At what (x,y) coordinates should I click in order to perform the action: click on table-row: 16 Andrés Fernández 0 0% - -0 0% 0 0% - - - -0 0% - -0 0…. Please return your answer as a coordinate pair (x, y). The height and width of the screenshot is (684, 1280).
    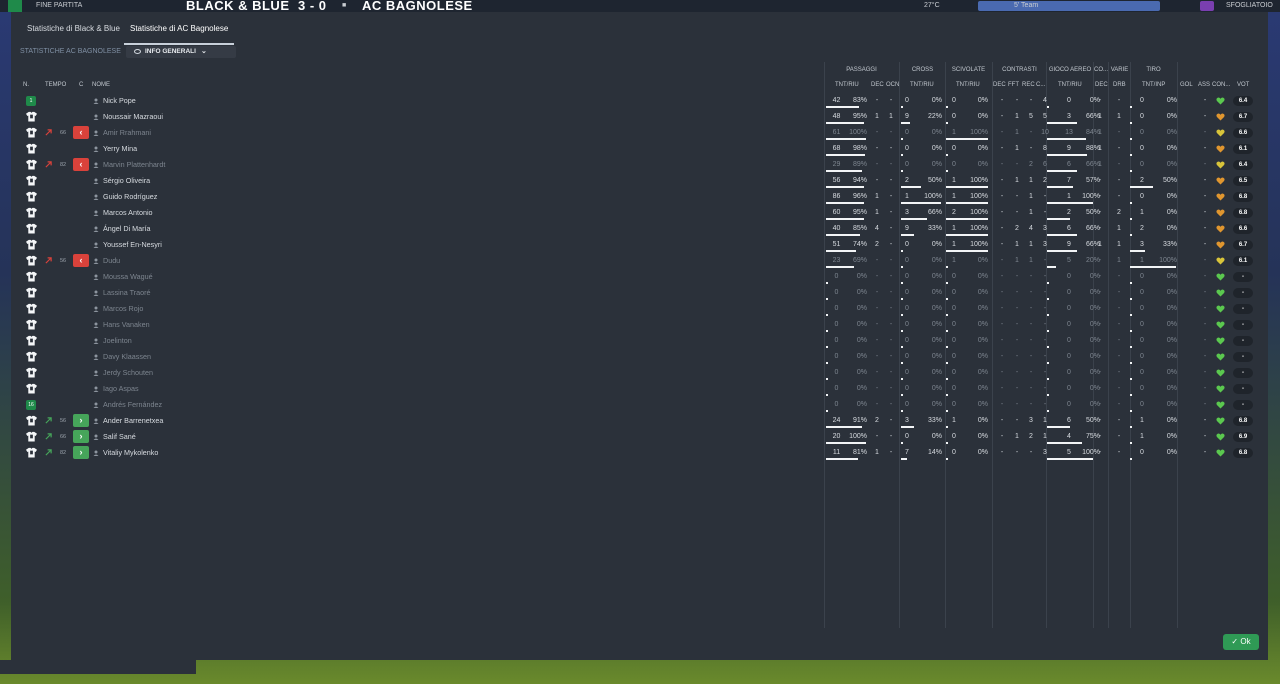
    Looking at the image, I should click on (639, 405).